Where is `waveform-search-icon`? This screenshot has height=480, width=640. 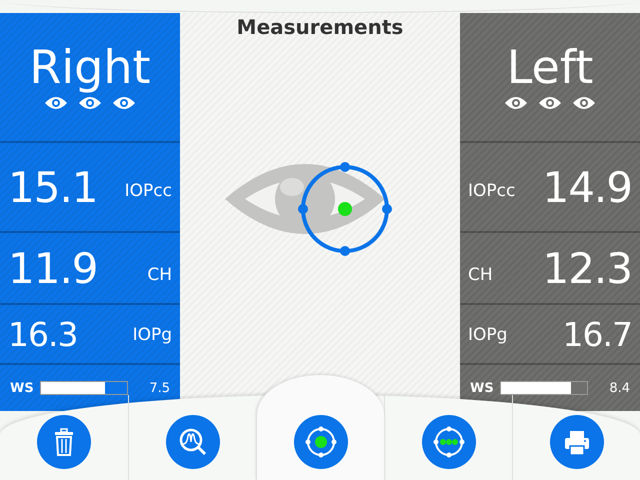
waveform-search-icon is located at coordinates (193, 442).